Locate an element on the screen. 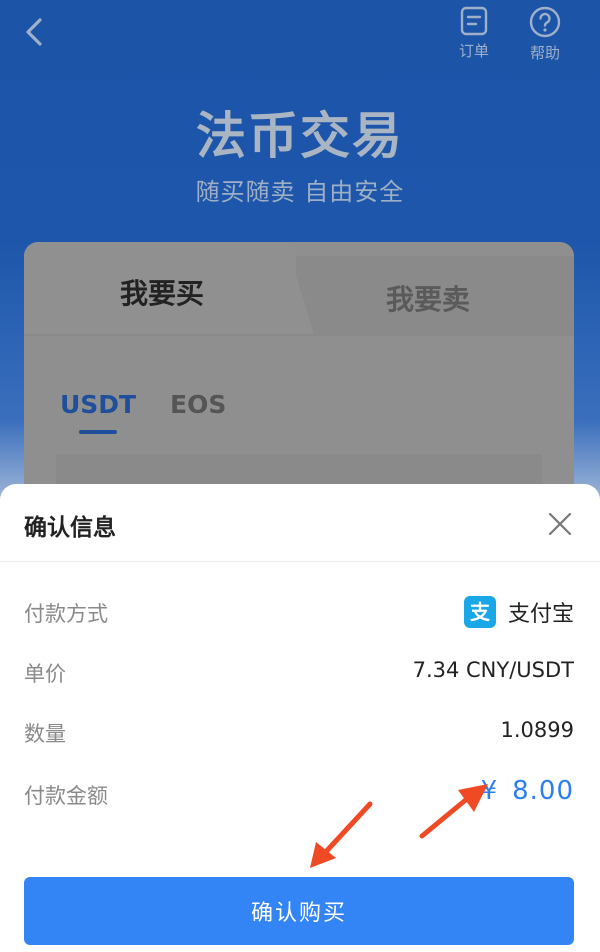 This screenshot has height=952, width=600. active-coin-indicator is located at coordinates (98, 432).